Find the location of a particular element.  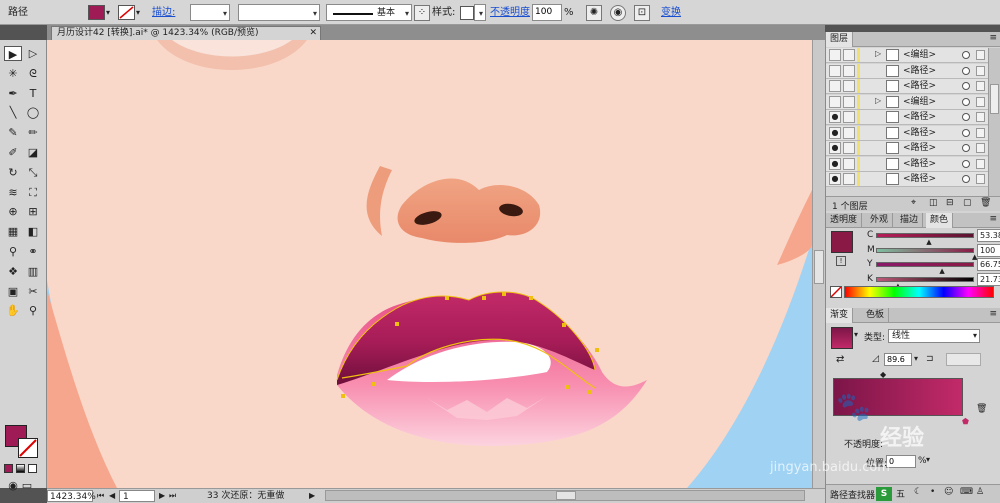

prev-page-icon: ◀ is located at coordinates (112, 496).